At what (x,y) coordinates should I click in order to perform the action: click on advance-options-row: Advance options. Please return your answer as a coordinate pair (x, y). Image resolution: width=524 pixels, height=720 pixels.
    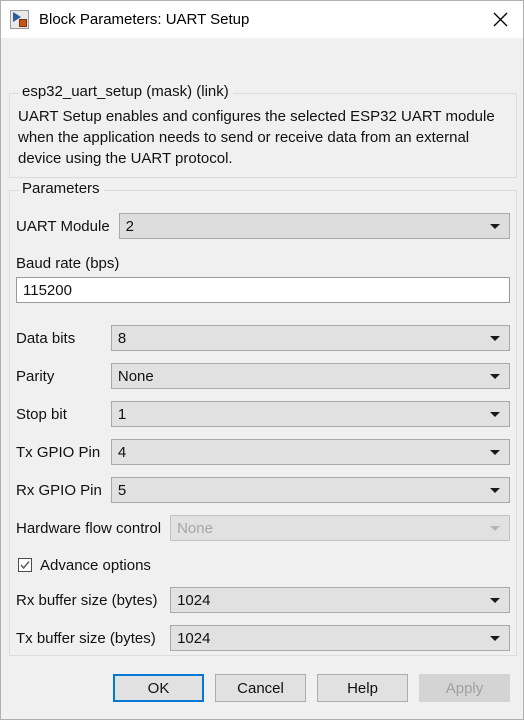
    Looking at the image, I should click on (84, 565).